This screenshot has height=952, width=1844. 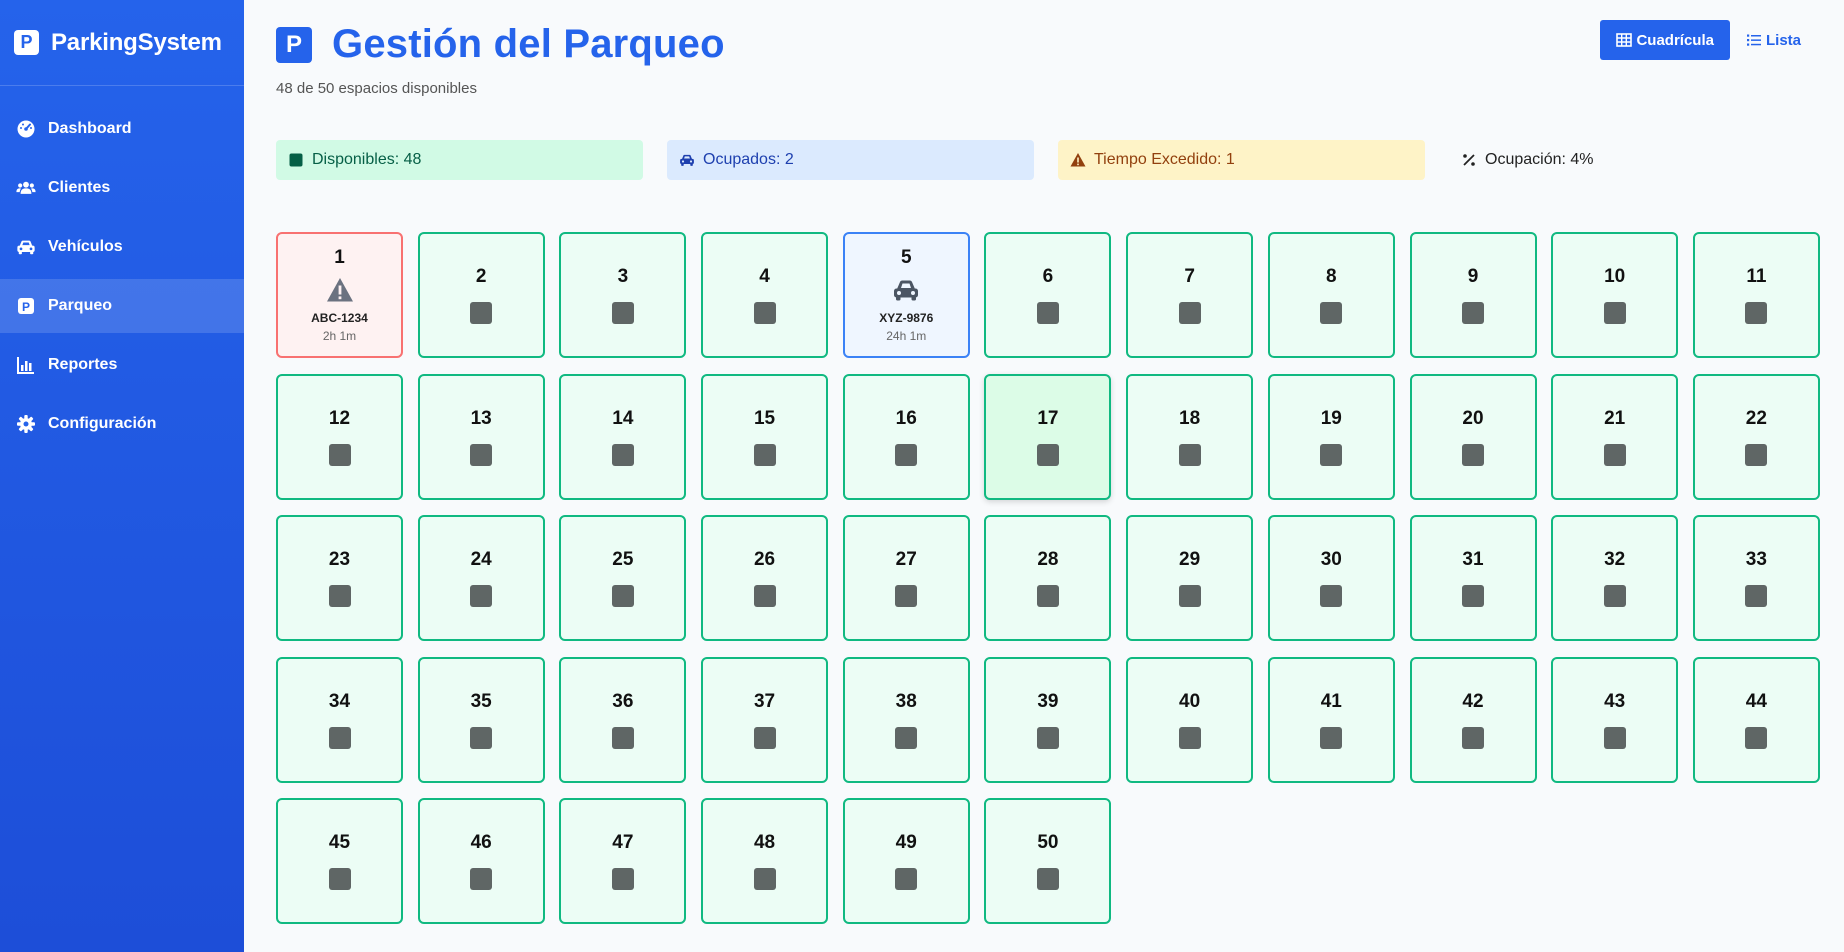 I want to click on sidebar-item-reportes: Reportes, so click(x=122, y=365).